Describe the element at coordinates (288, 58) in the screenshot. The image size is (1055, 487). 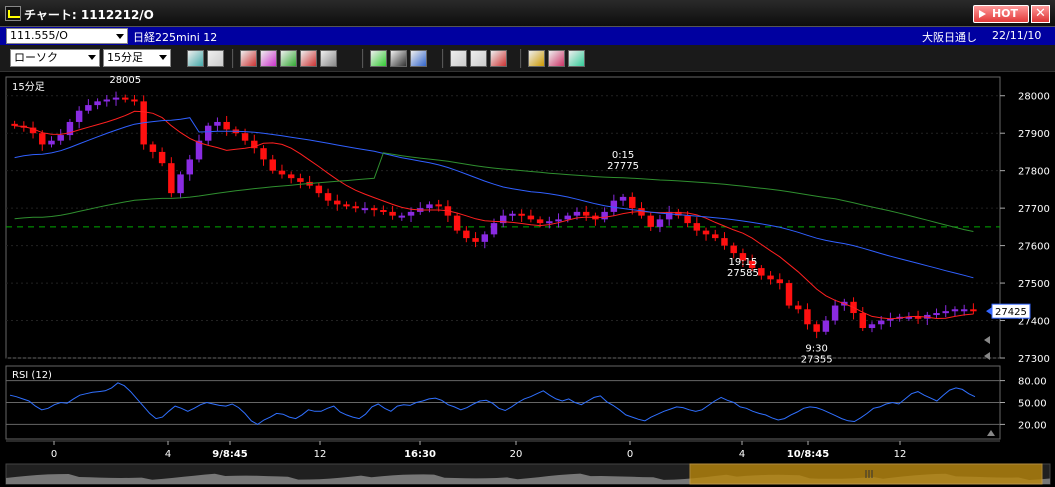
I see `bar-chart-icon` at that location.